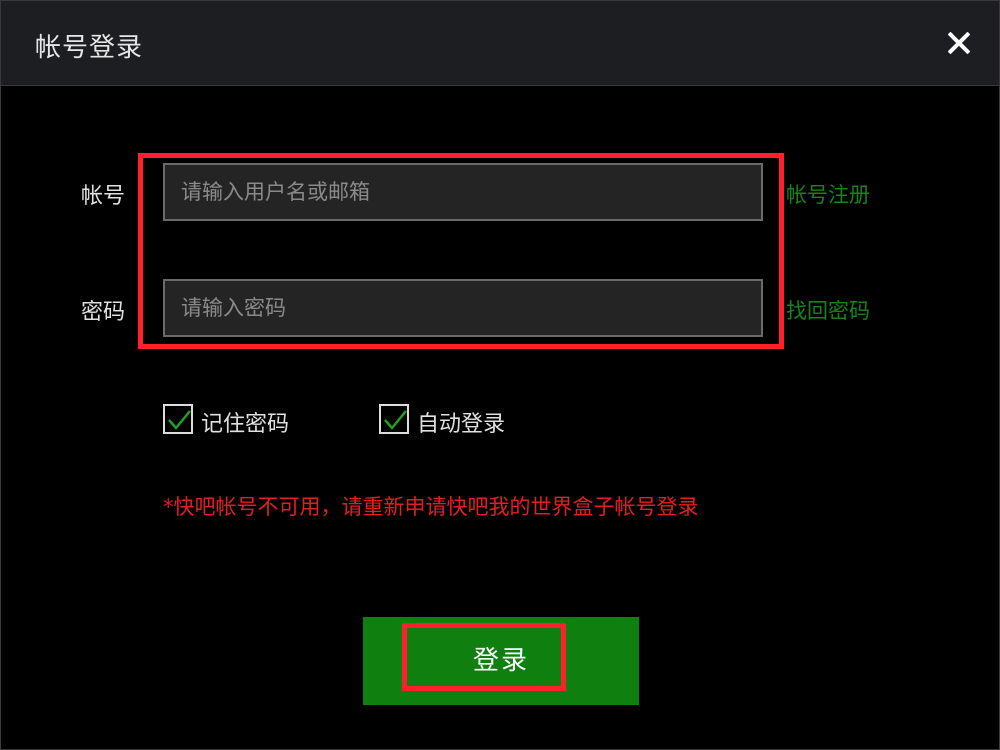 This screenshot has width=1000, height=750. Describe the element at coordinates (461, 424) in the screenshot. I see `auto-login-label: 自动登录` at that location.